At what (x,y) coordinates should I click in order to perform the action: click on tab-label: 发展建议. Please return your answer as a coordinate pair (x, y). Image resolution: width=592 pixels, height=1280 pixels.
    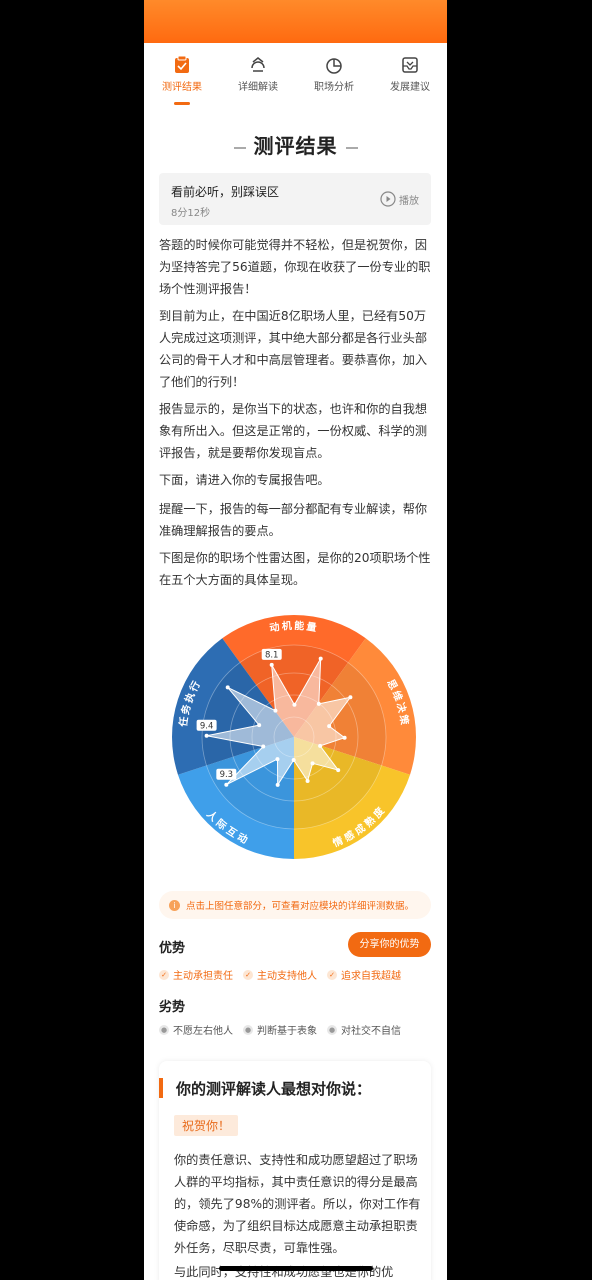
    Looking at the image, I should click on (410, 87).